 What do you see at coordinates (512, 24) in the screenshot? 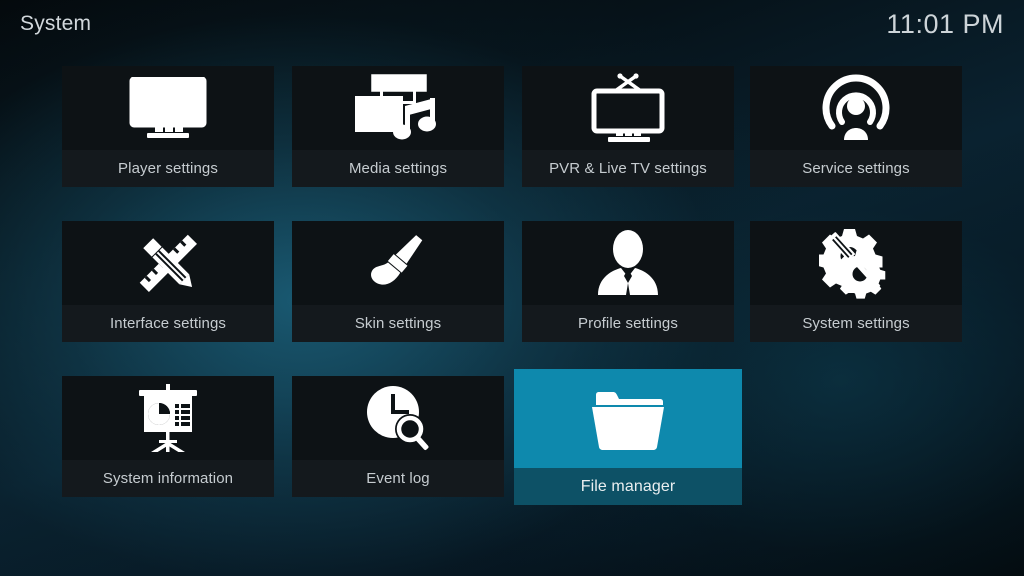
I see `top-bar: System 11:01 PM` at bounding box center [512, 24].